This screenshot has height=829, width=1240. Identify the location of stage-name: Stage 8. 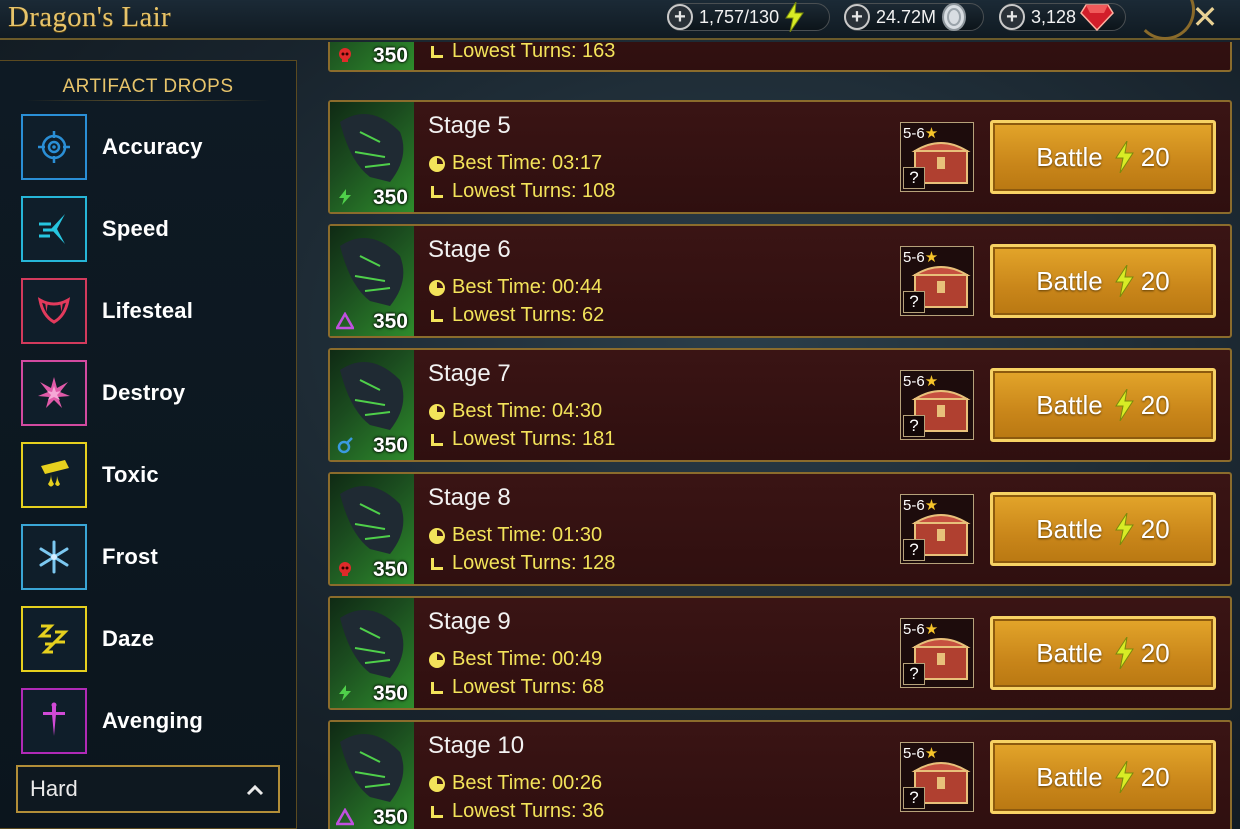
(469, 497).